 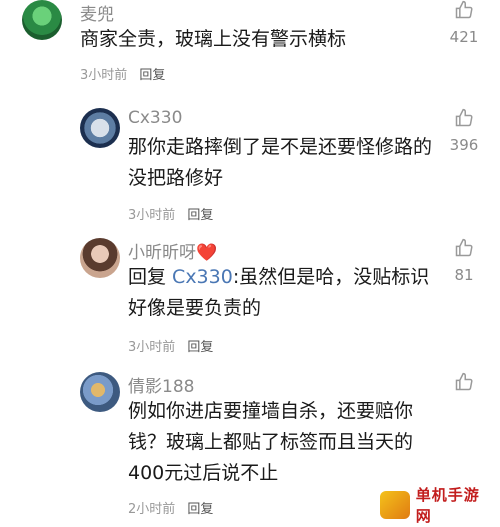 What do you see at coordinates (162, 253) in the screenshot?
I see `username-text: 小昕昕呀` at bounding box center [162, 253].